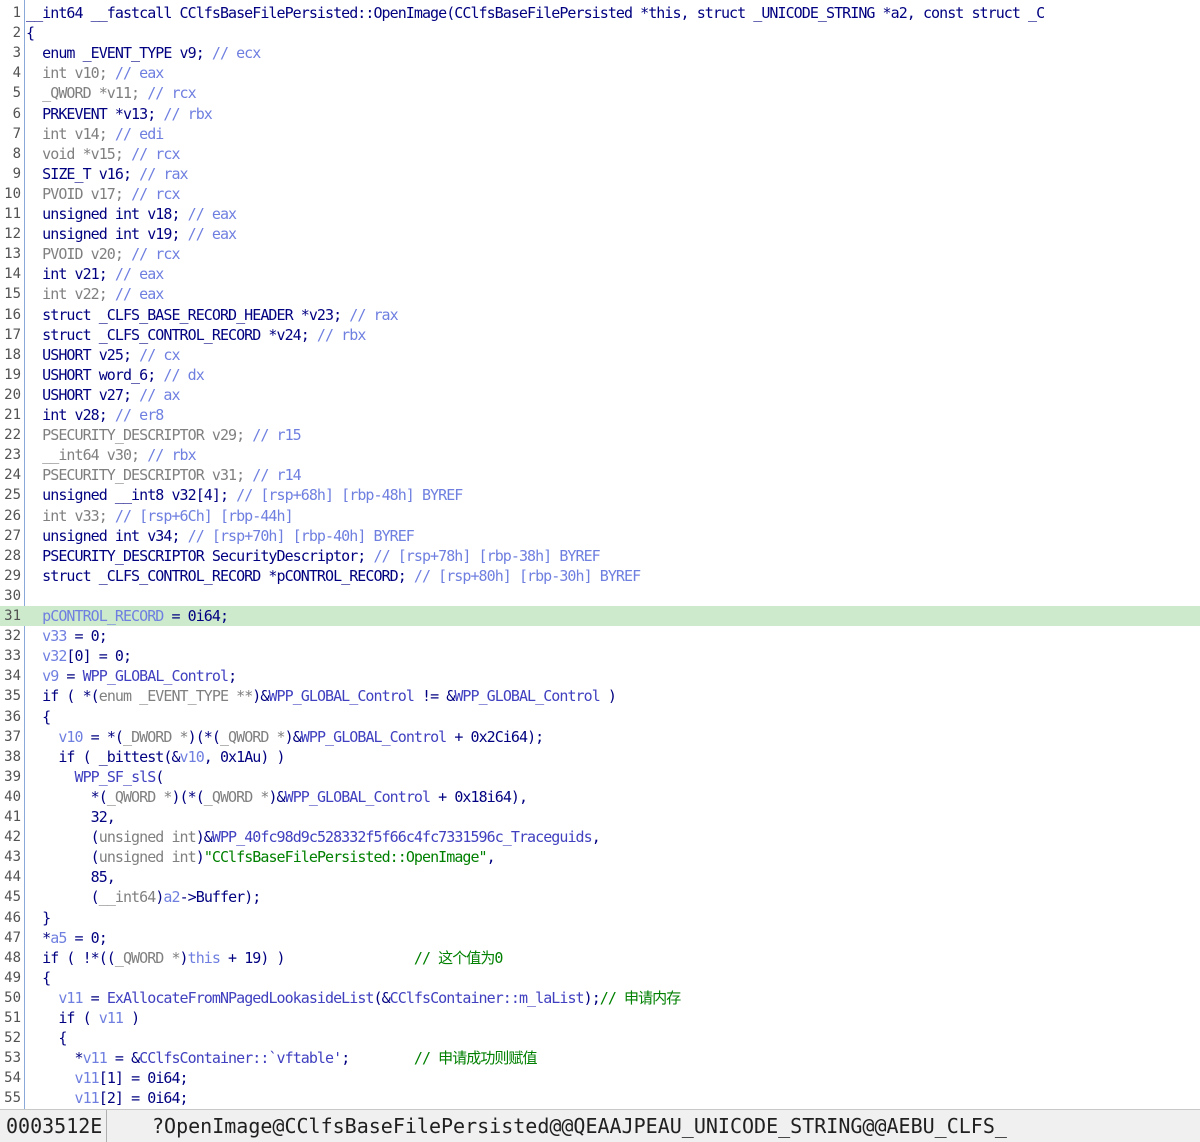 This screenshot has width=1200, height=1142. What do you see at coordinates (600, 33) in the screenshot?
I see `code-line: 2{` at bounding box center [600, 33].